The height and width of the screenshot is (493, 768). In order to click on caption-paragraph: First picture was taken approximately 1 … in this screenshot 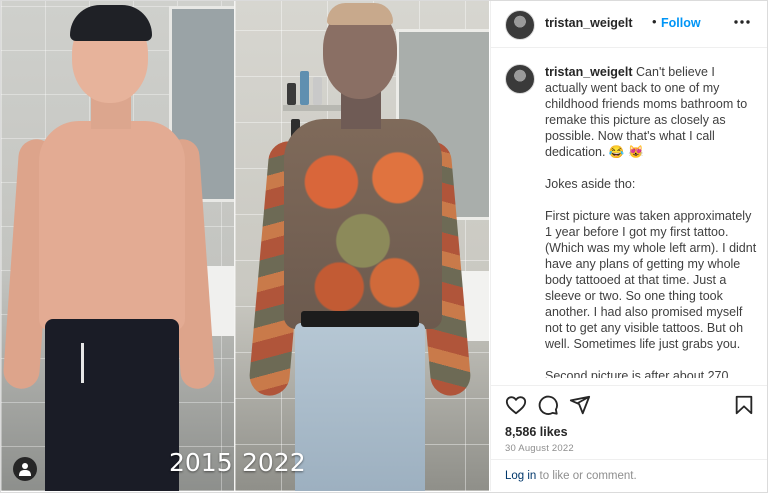, I will do `click(651, 280)`.